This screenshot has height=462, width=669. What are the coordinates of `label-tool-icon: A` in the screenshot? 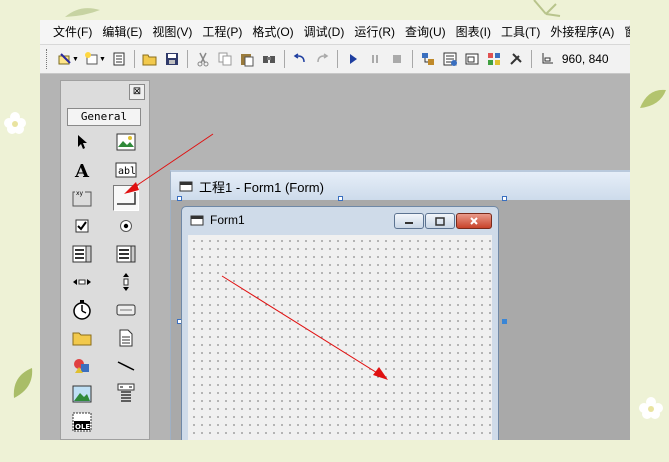 It's located at (82, 170).